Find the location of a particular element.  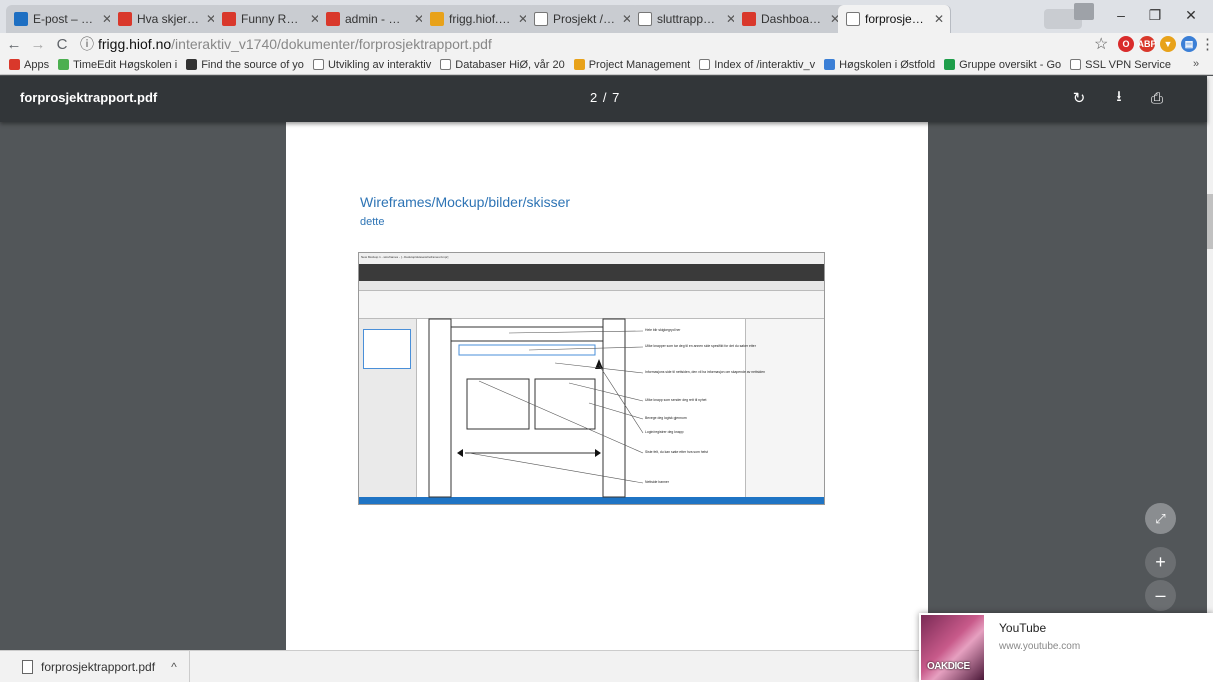

bookmark-item: Høgskolen i Østfold is located at coordinates (879, 65).